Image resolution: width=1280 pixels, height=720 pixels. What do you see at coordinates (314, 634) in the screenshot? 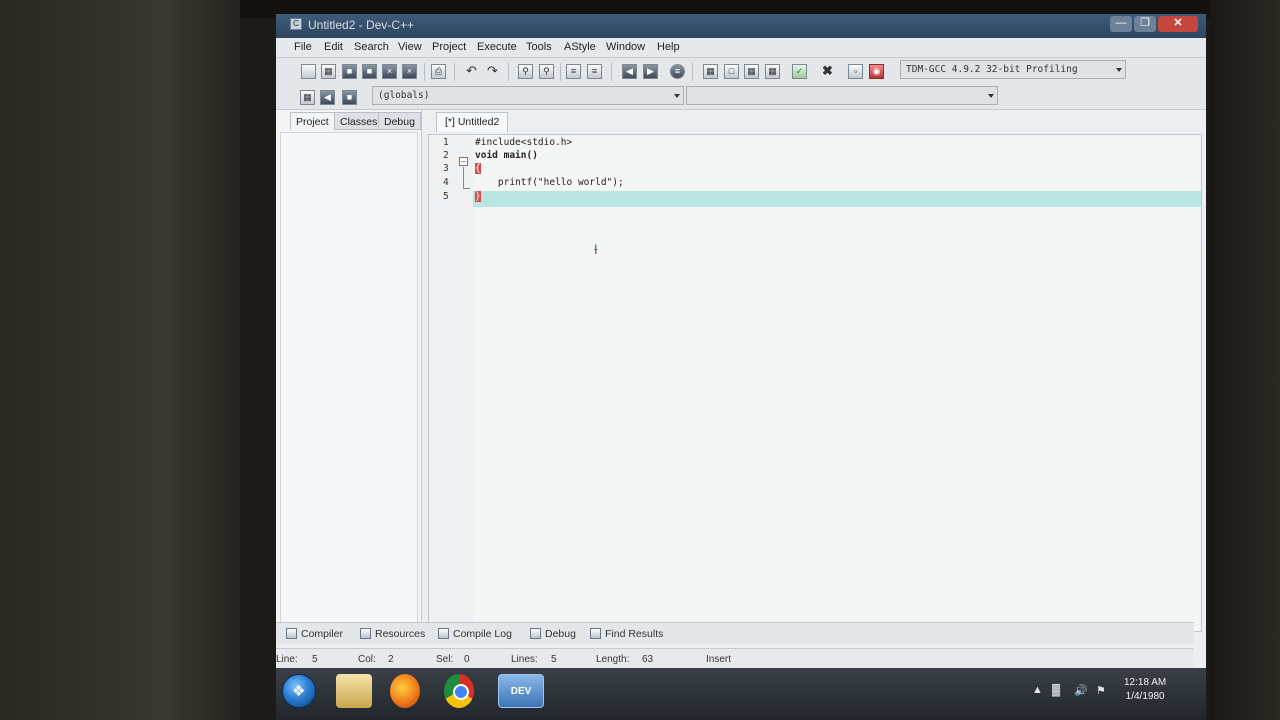
I see `tab-compiler: Compiler` at bounding box center [314, 634].